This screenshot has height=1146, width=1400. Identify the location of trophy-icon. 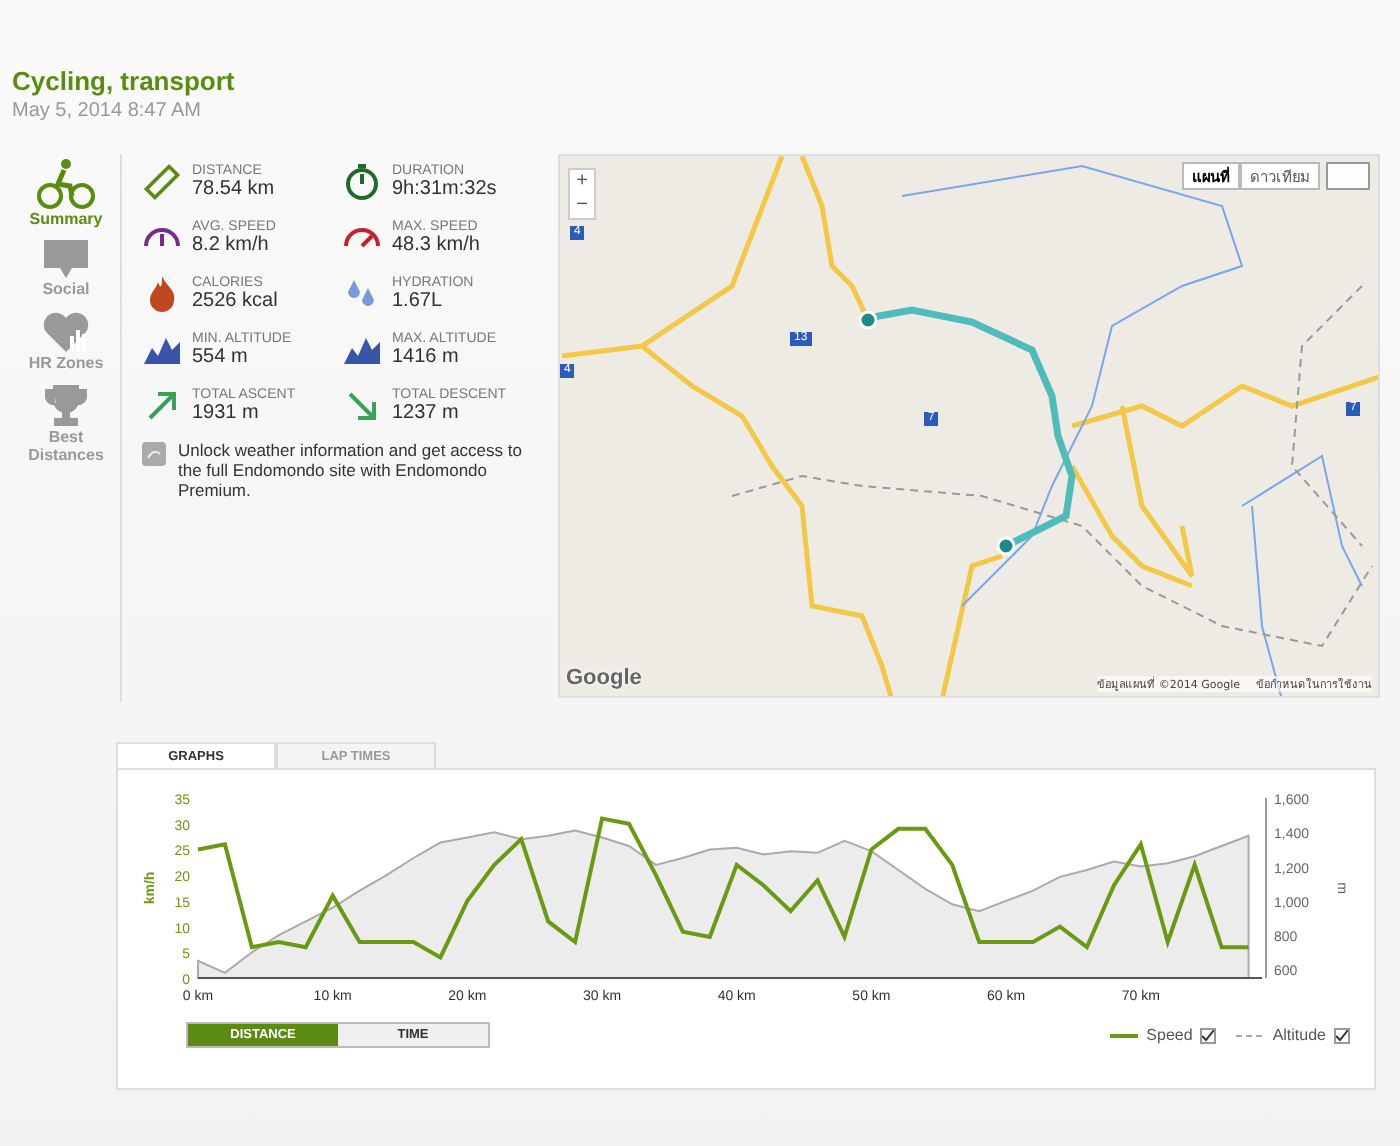
(66, 406).